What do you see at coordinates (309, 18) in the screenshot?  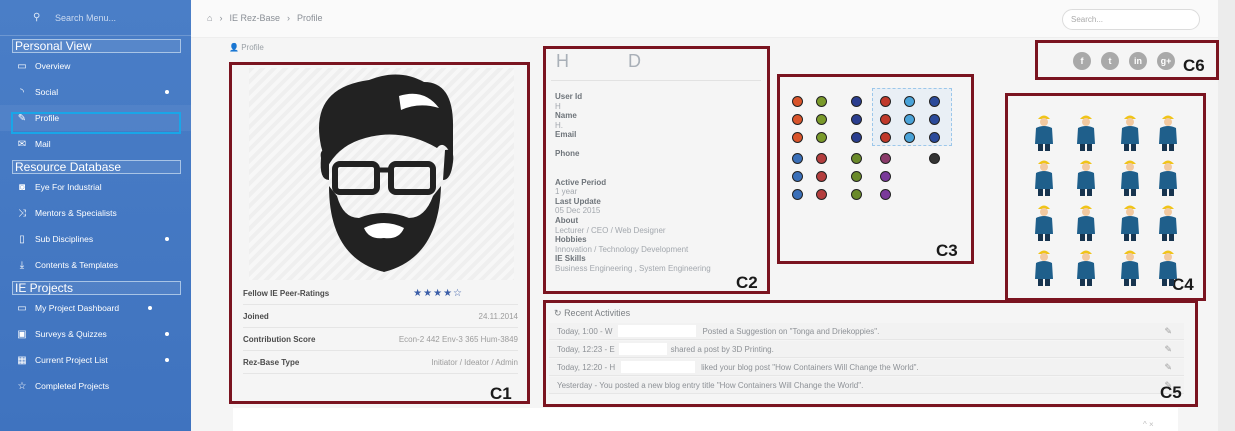 I see `breadcrumb-item: Profile` at bounding box center [309, 18].